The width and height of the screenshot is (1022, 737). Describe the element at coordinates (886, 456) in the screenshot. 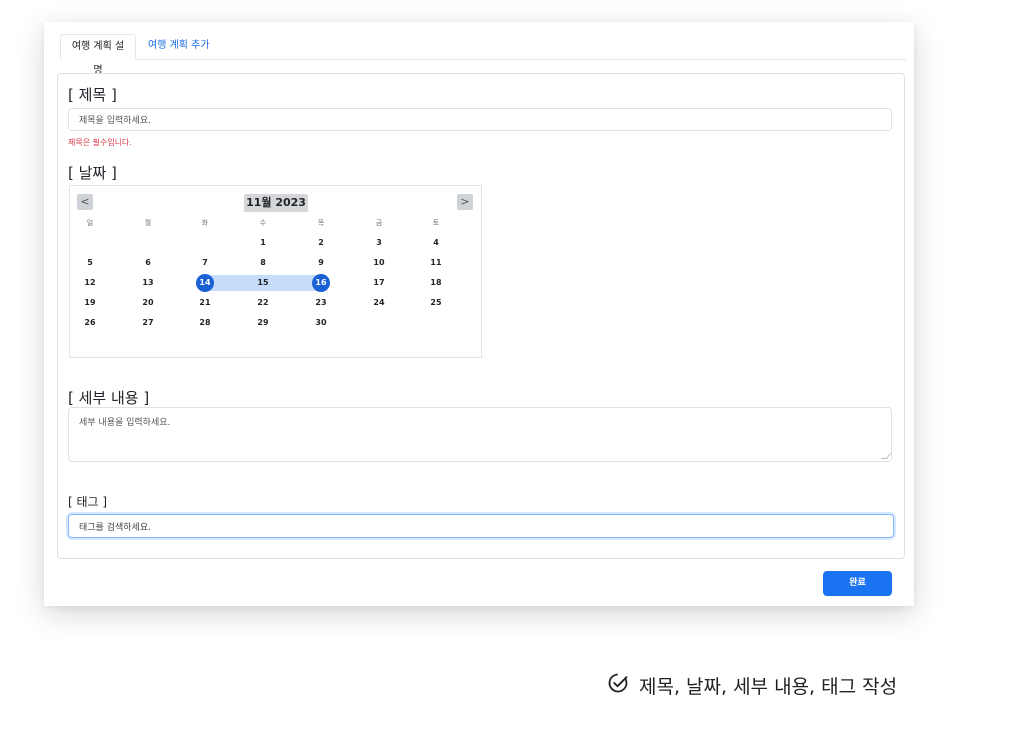

I see `resize-handle-icon` at that location.